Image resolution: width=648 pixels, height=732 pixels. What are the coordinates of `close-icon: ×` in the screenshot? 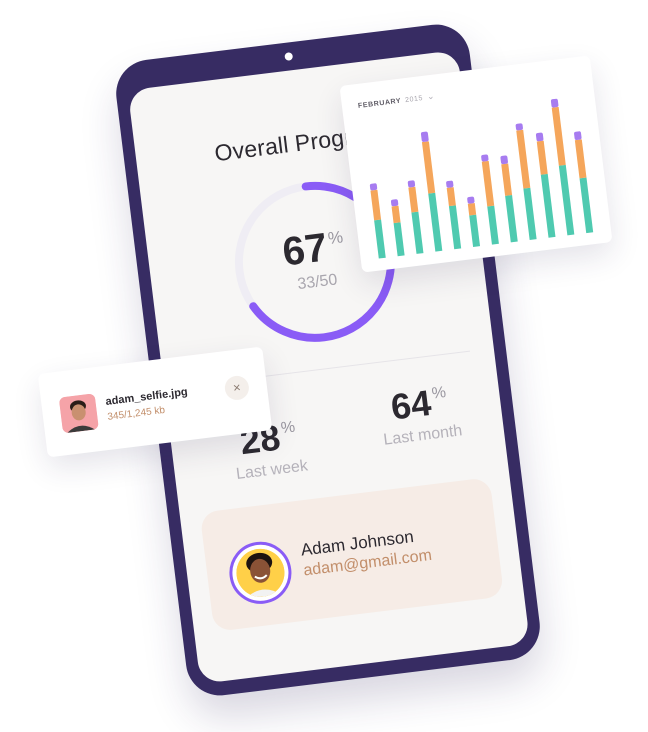 It's located at (237, 388).